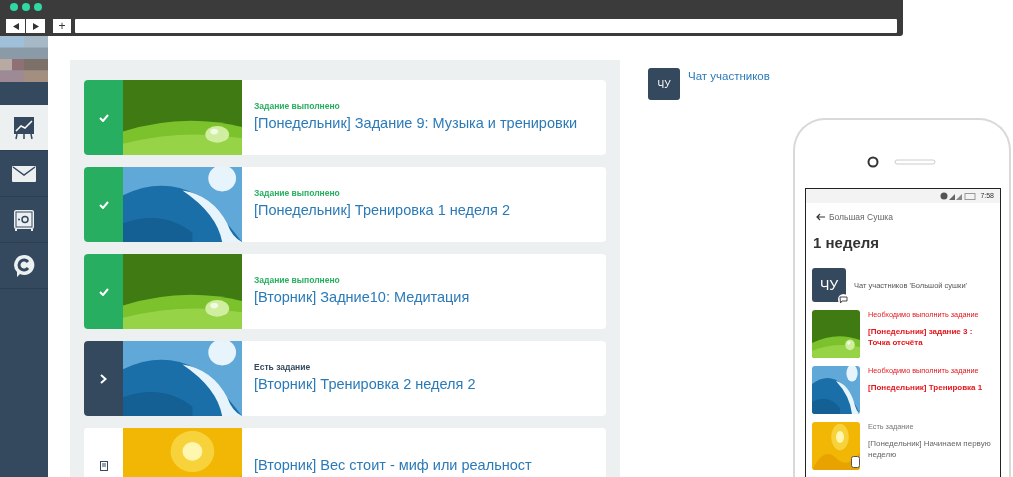 This screenshot has height=477, width=1013. I want to click on forward-button, so click(35, 26).